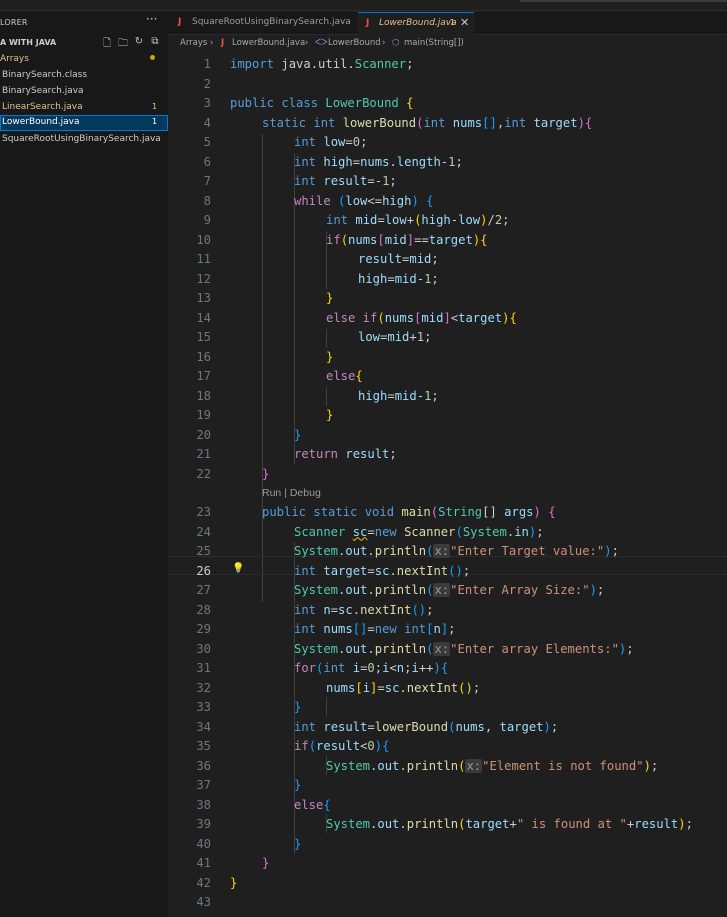 The image size is (727, 917). Describe the element at coordinates (263, 23) in the screenshot. I see `tab-squareroot: J SquareRootUsingBinarySearch.java` at that location.